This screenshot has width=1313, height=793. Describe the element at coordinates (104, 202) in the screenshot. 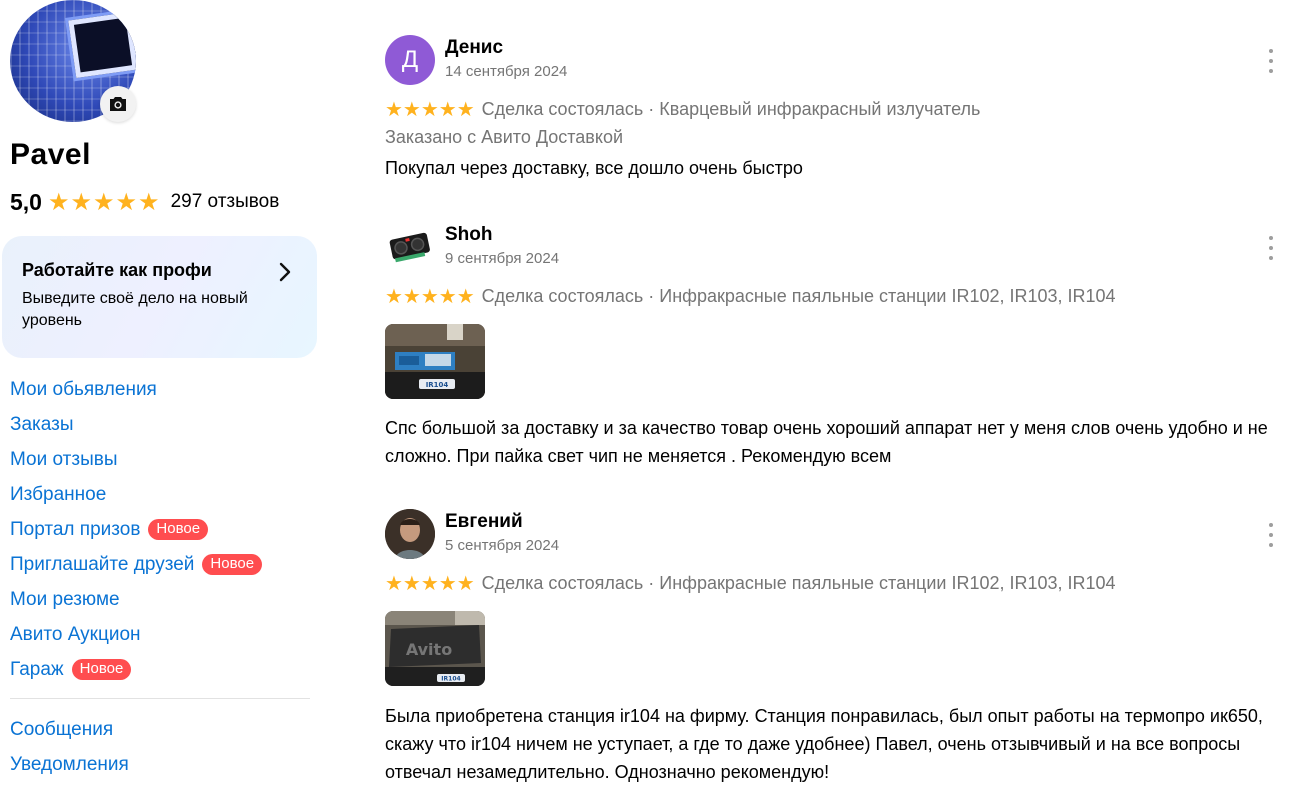

I see `rating-stars-icon: ★★★★★` at that location.